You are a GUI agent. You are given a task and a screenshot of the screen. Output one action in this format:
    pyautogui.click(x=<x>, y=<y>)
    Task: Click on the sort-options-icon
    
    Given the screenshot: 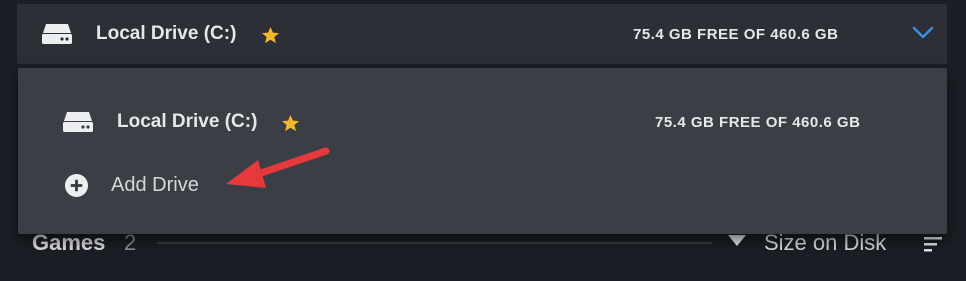 What is the action you would take?
    pyautogui.click(x=933, y=244)
    